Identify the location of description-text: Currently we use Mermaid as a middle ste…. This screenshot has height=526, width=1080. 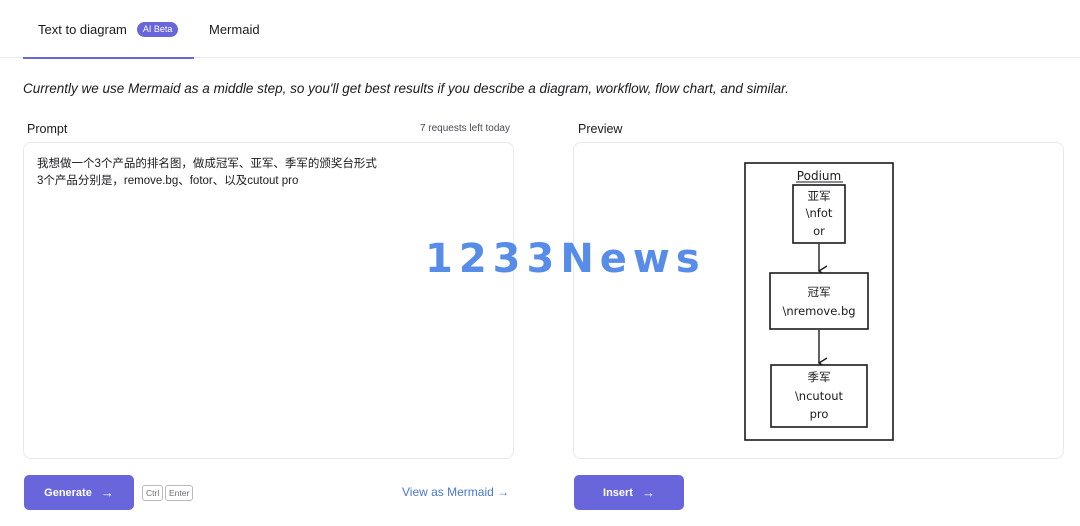
(406, 88).